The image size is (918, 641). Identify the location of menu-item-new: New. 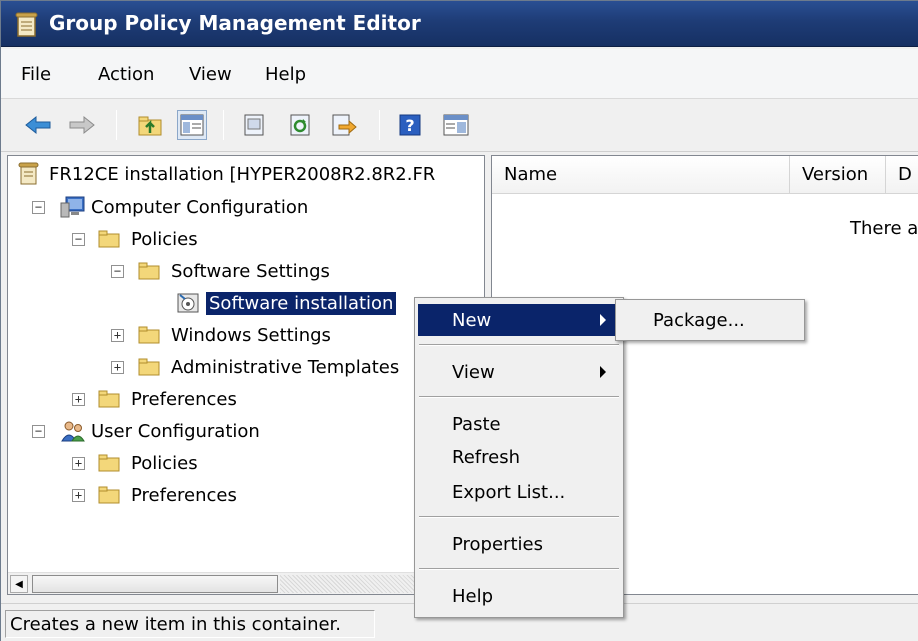
(519, 320).